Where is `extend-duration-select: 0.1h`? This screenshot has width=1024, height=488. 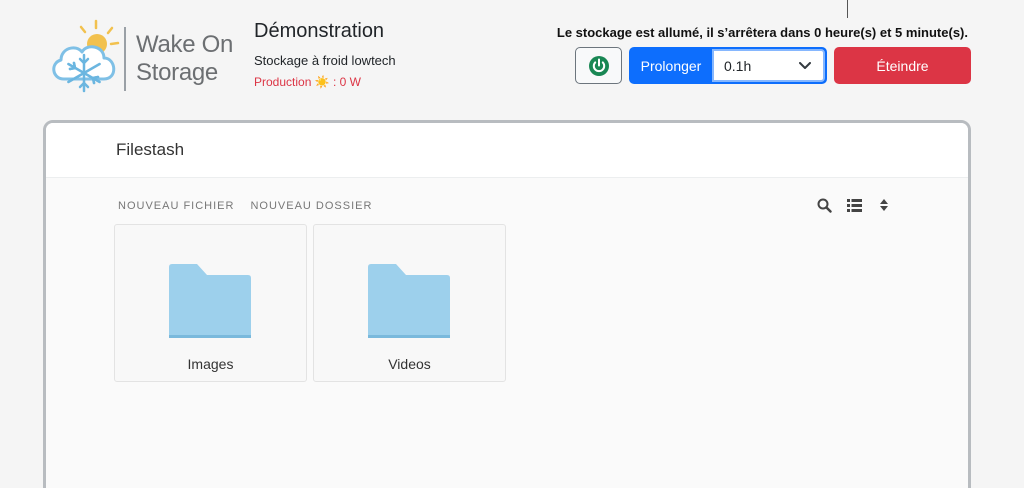
extend-duration-select: 0.1h is located at coordinates (768, 65).